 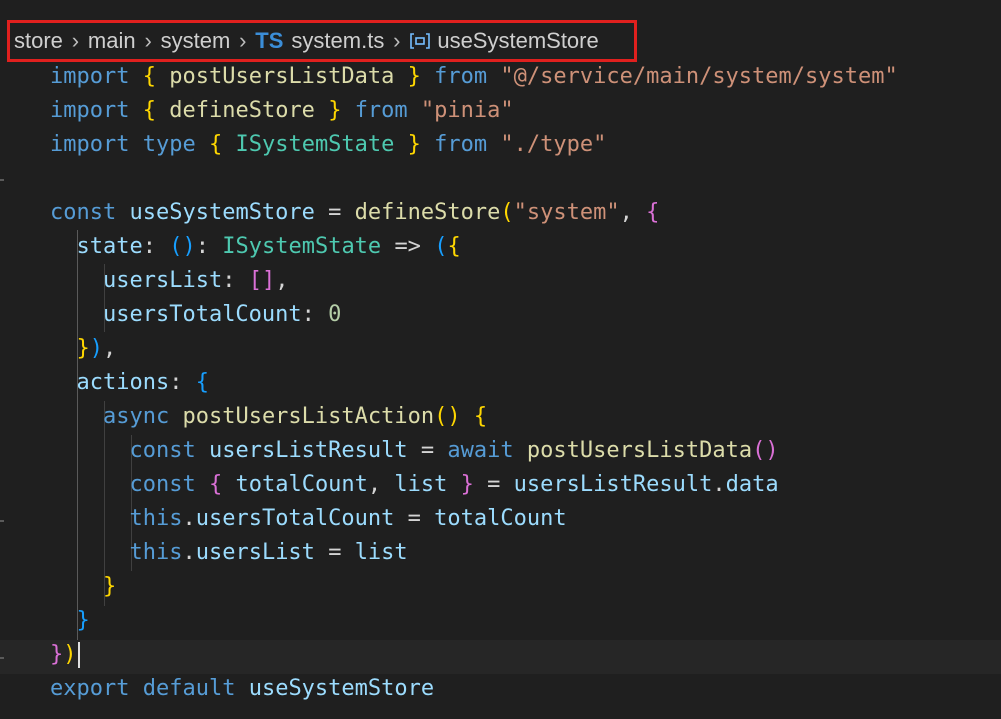 I want to click on code-line-16: }, so click(x=109, y=586).